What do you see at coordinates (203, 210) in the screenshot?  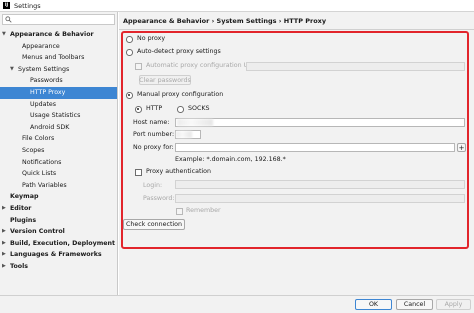 I see `remember-label: Remember` at bounding box center [203, 210].